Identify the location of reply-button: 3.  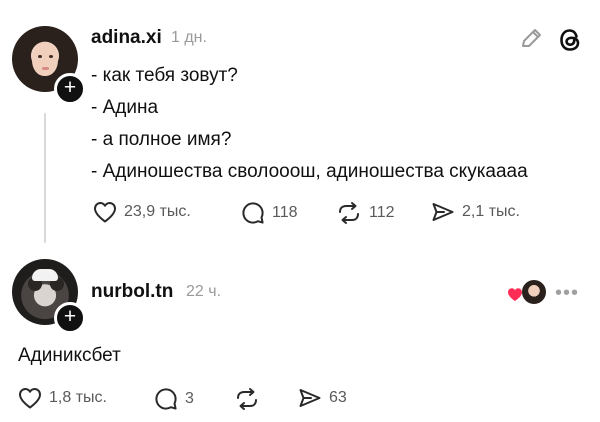
(173, 399).